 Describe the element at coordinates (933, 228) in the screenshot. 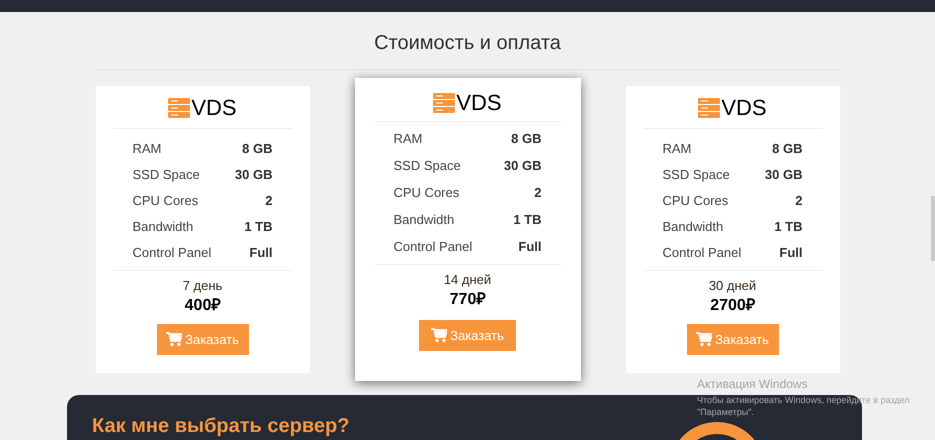

I see `scrollbar-thumb` at that location.